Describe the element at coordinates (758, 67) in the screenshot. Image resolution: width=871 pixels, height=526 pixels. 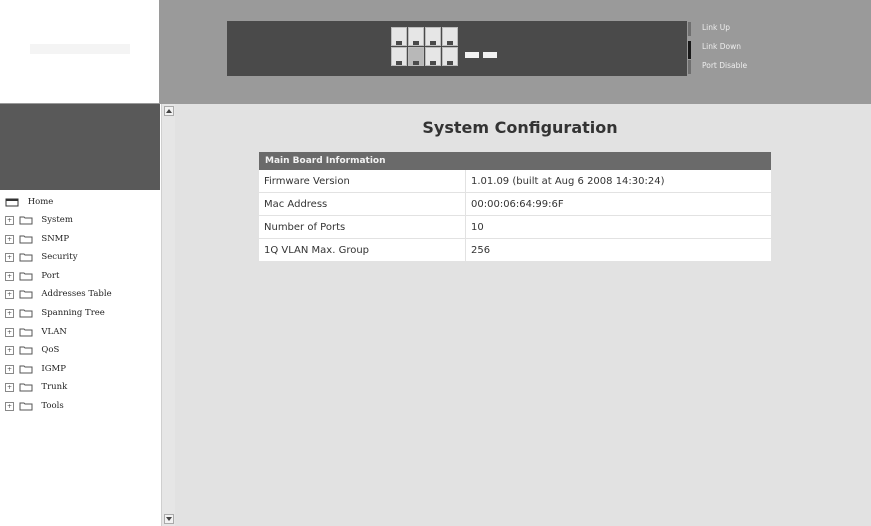
I see `legend-port-disable: Port Disable` at that location.